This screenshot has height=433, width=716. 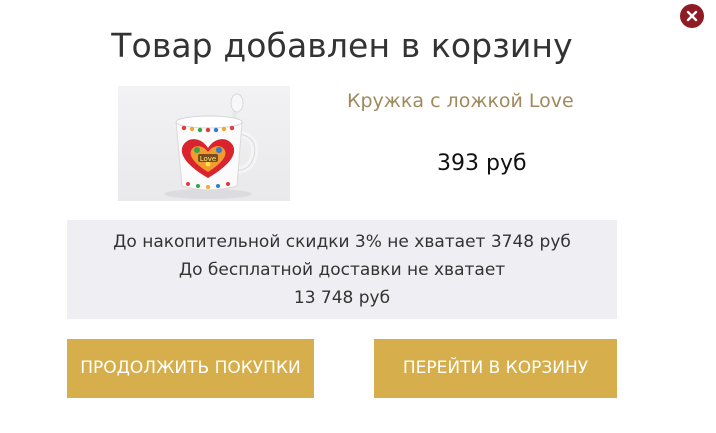 What do you see at coordinates (342, 298) in the screenshot?
I see `delivery-amount: 13 748 руб` at bounding box center [342, 298].